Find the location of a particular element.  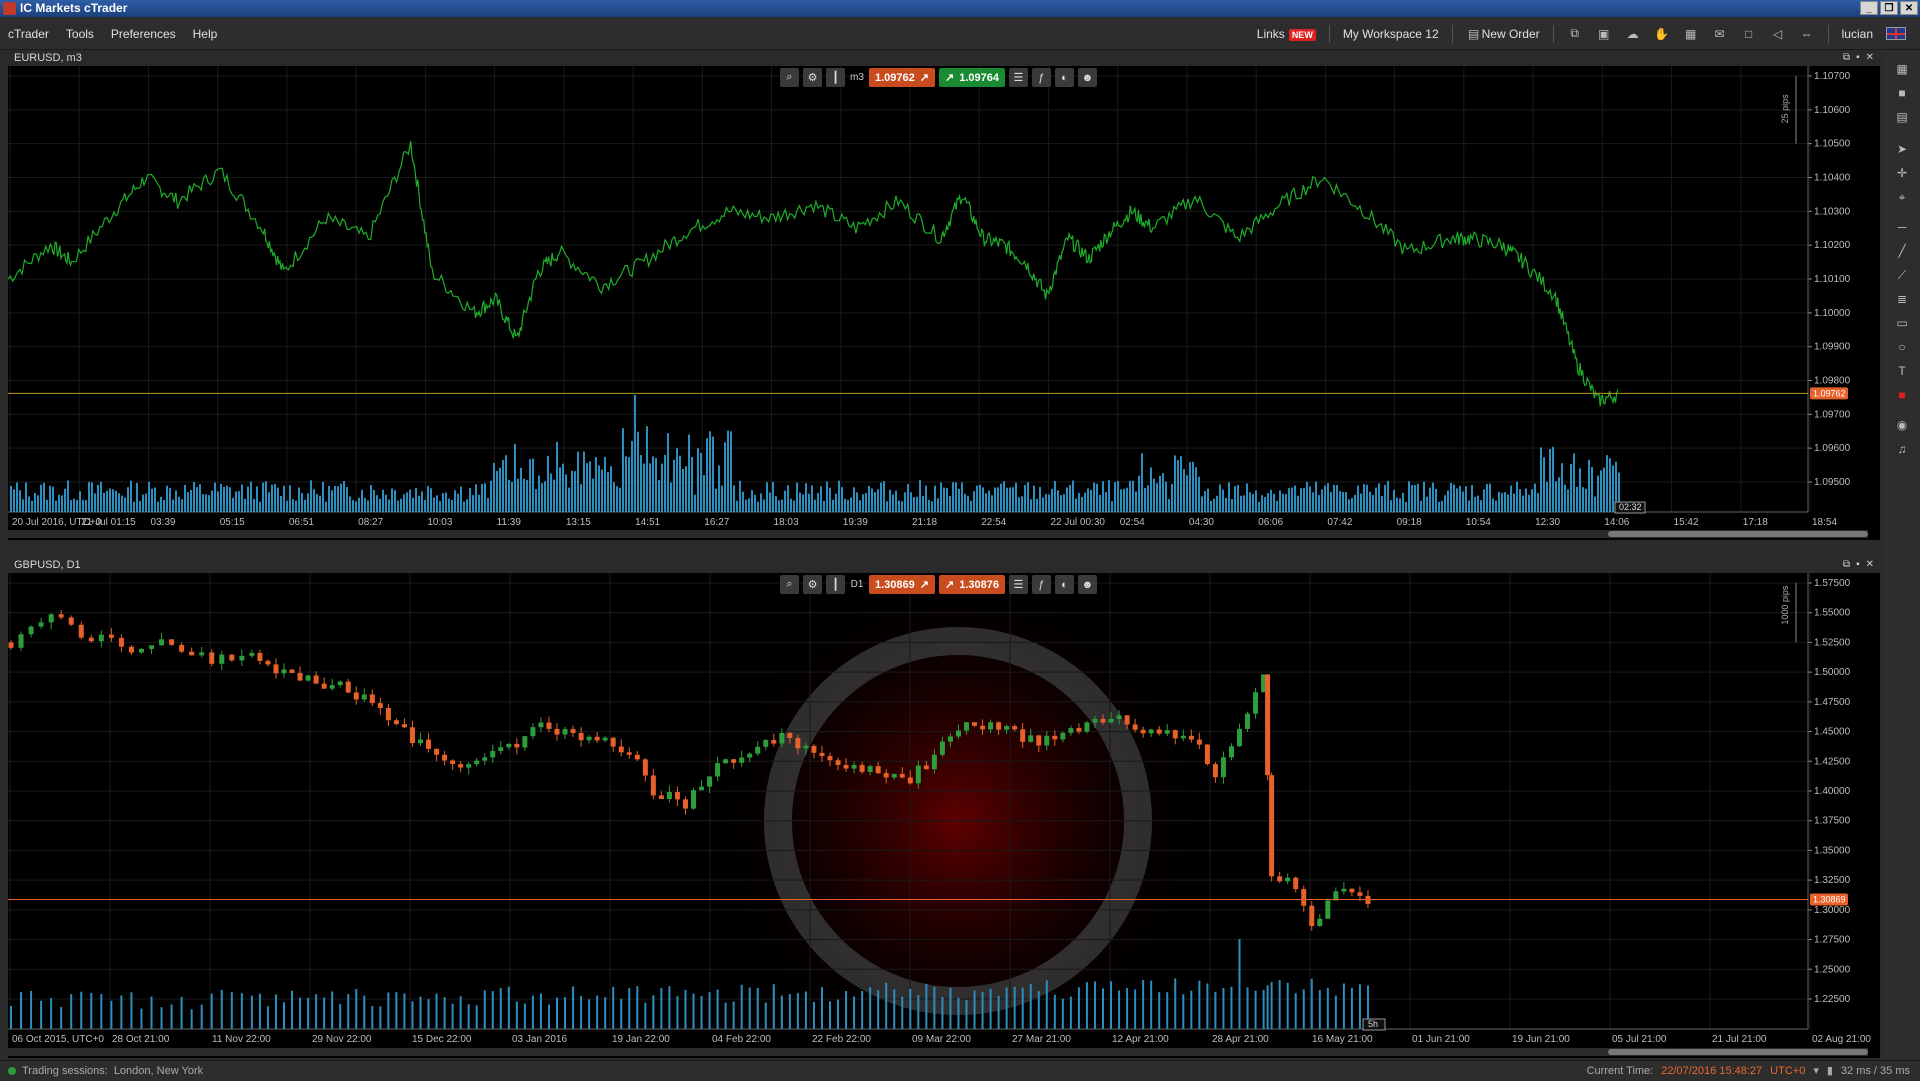

workspace-selector: My Workspace 12 is located at coordinates (1391, 34).